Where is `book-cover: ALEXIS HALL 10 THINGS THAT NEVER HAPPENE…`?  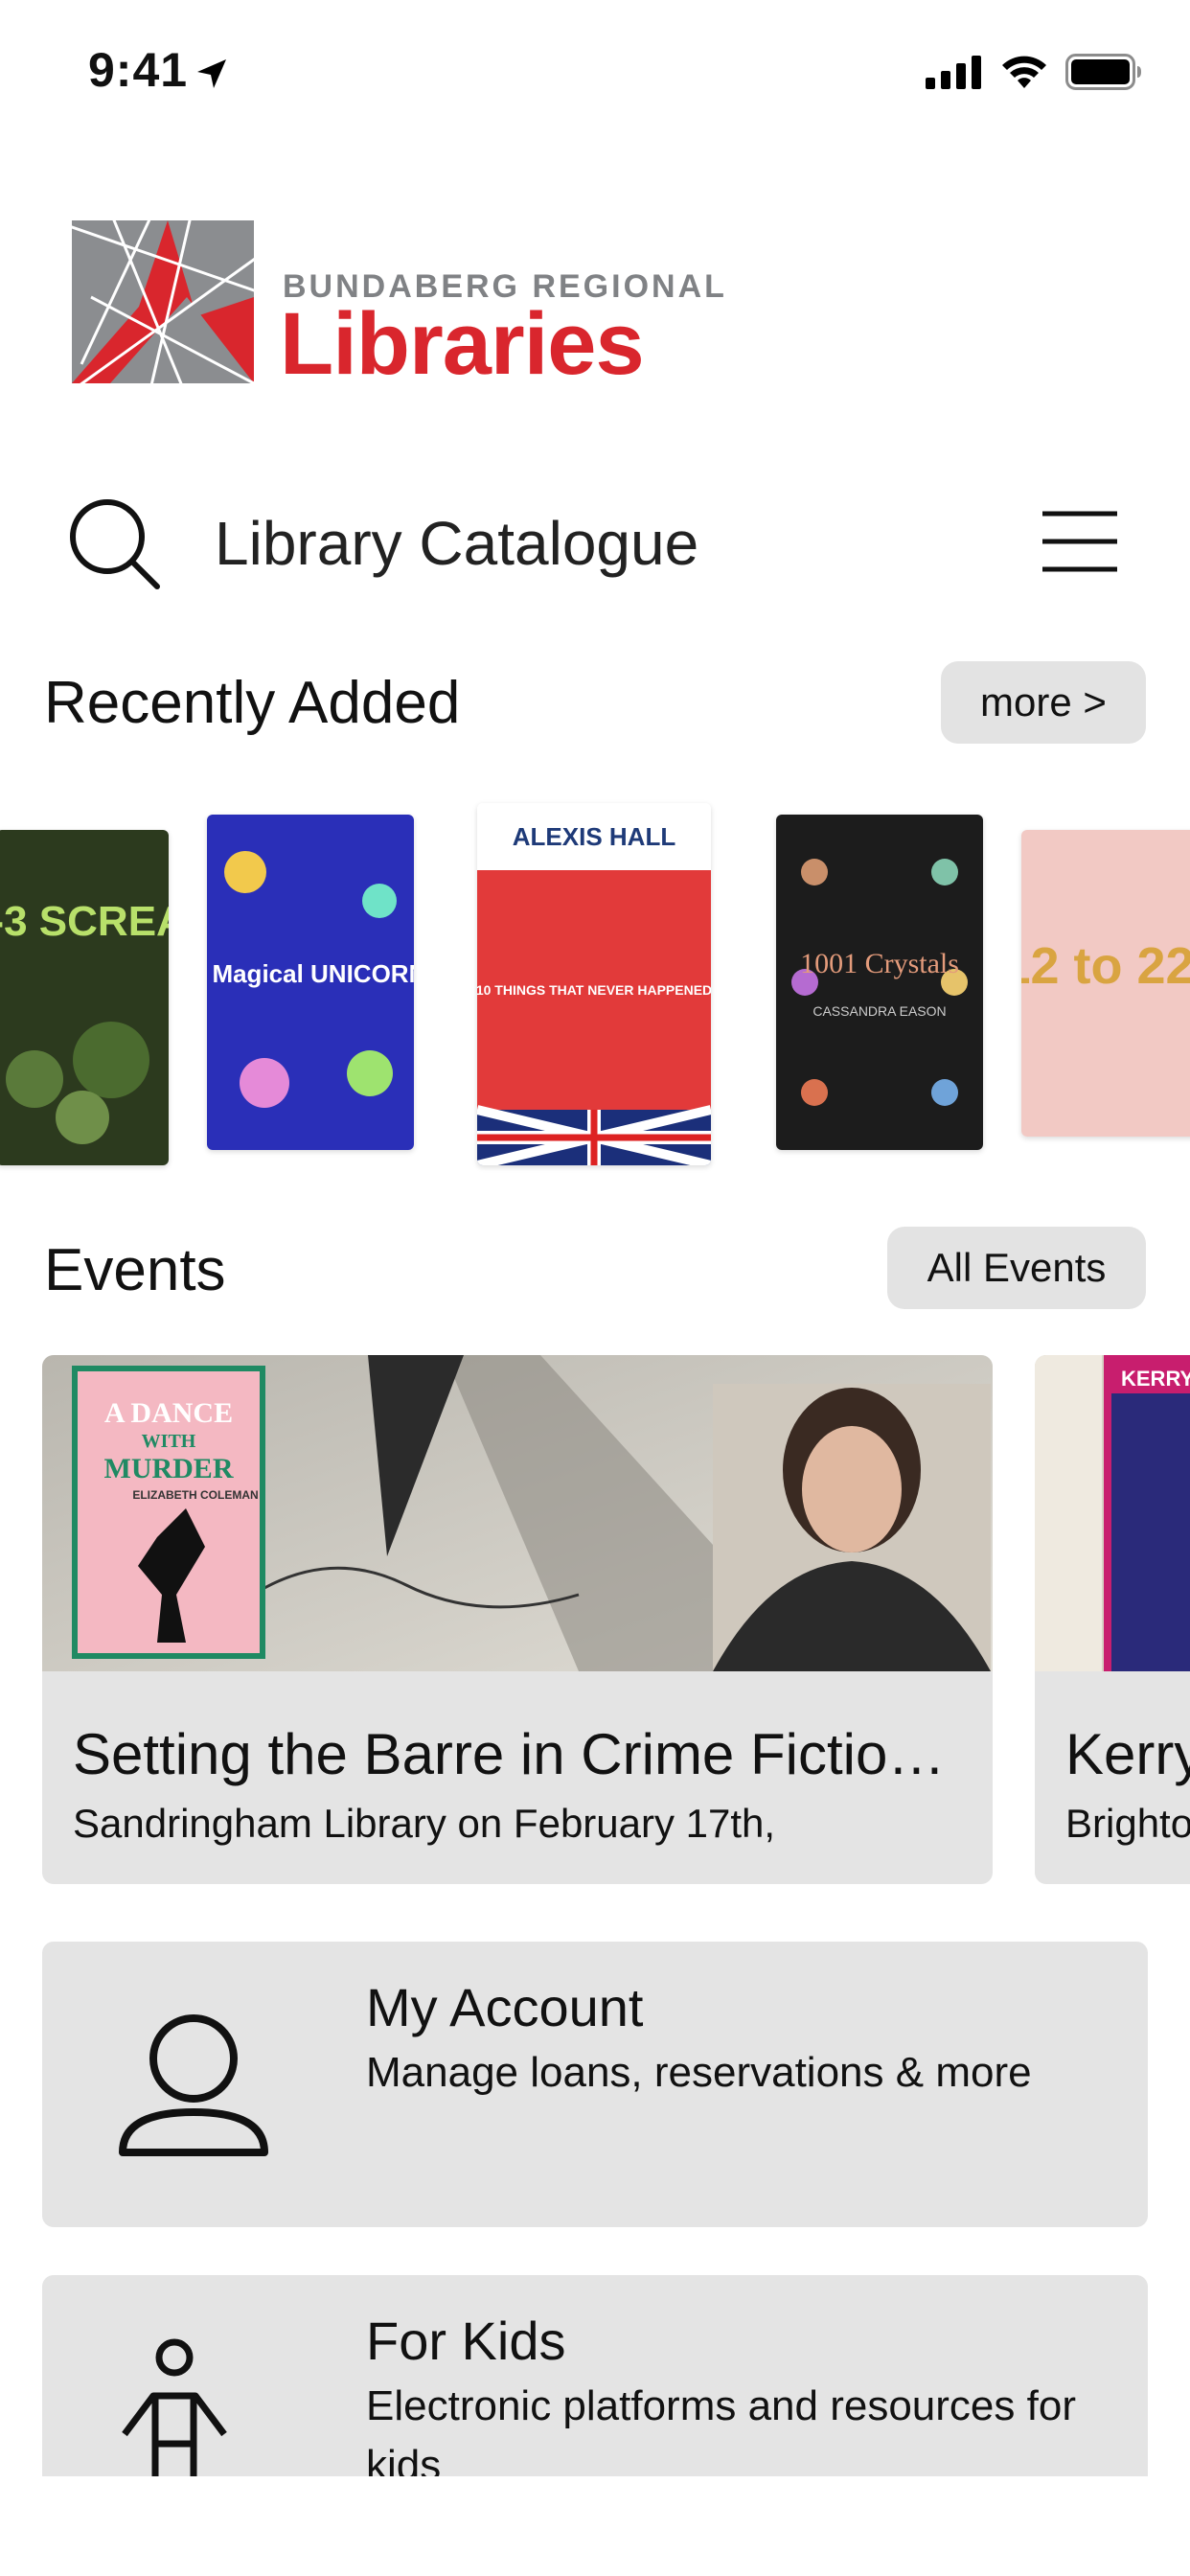 book-cover: ALEXIS HALL 10 THINGS THAT NEVER HAPPENE… is located at coordinates (594, 984).